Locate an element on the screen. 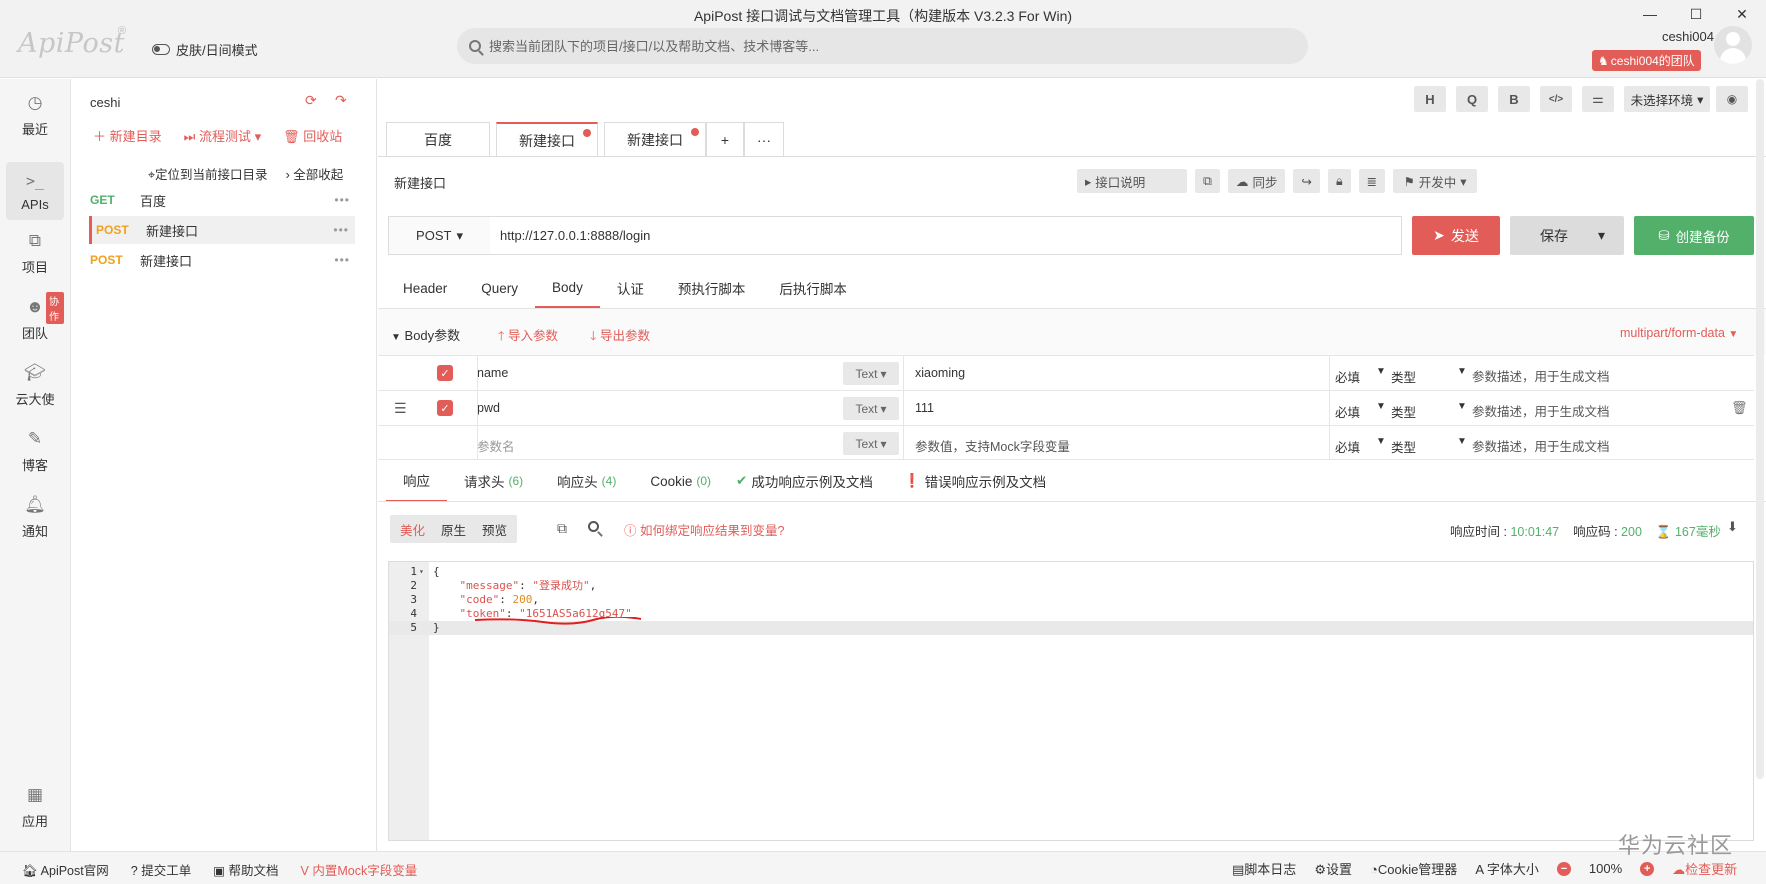  param-name: pwd is located at coordinates (488, 408).